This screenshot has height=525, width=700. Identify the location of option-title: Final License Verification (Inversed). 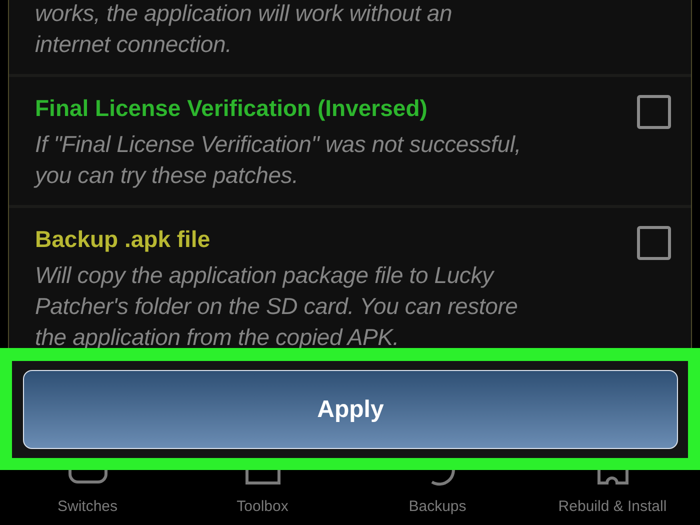
(231, 108).